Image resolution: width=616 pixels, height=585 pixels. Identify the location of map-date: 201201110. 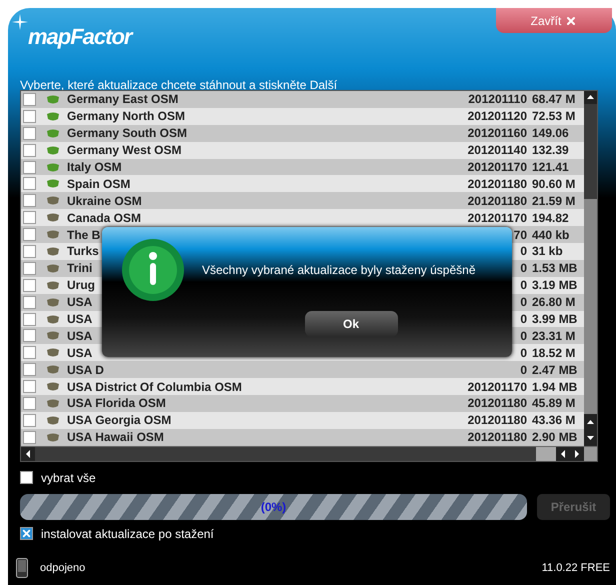
(497, 99).